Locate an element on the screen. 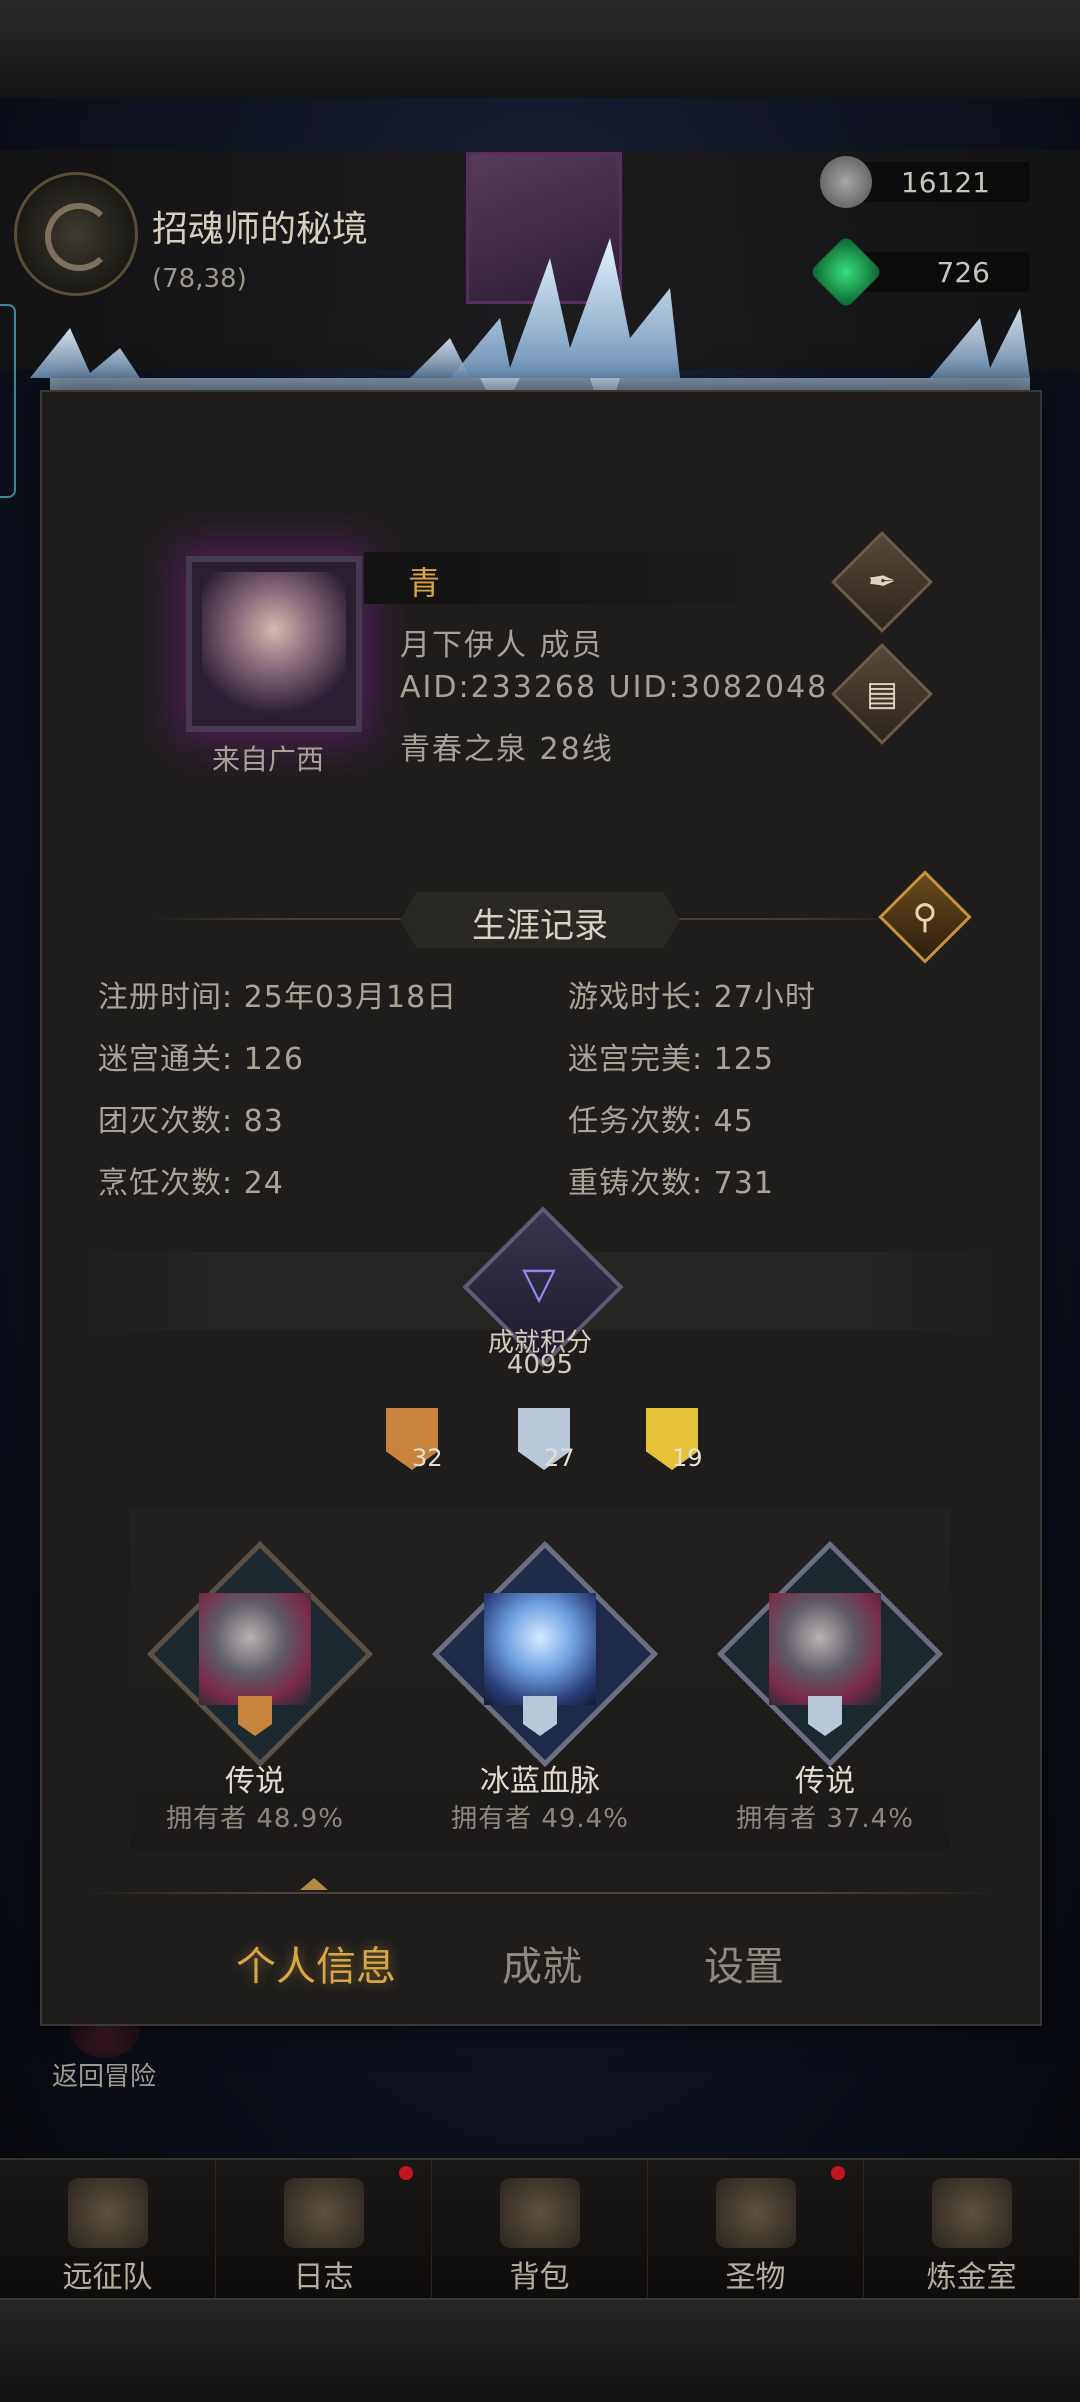  map-coordinates: (78,38) is located at coordinates (199, 279).